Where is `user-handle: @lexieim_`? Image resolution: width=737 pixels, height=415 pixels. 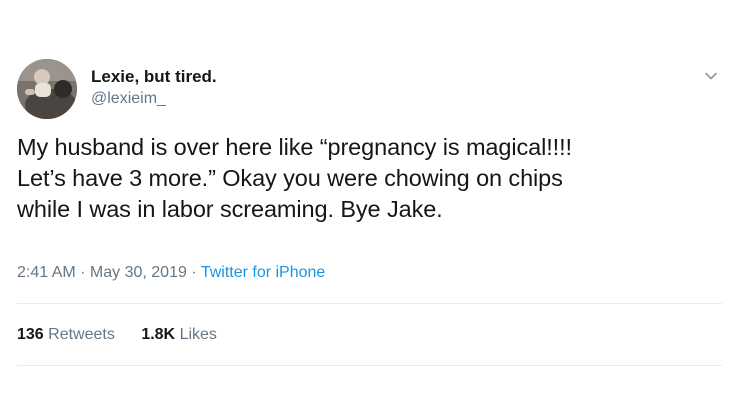
user-handle: @lexieim_ is located at coordinates (154, 99).